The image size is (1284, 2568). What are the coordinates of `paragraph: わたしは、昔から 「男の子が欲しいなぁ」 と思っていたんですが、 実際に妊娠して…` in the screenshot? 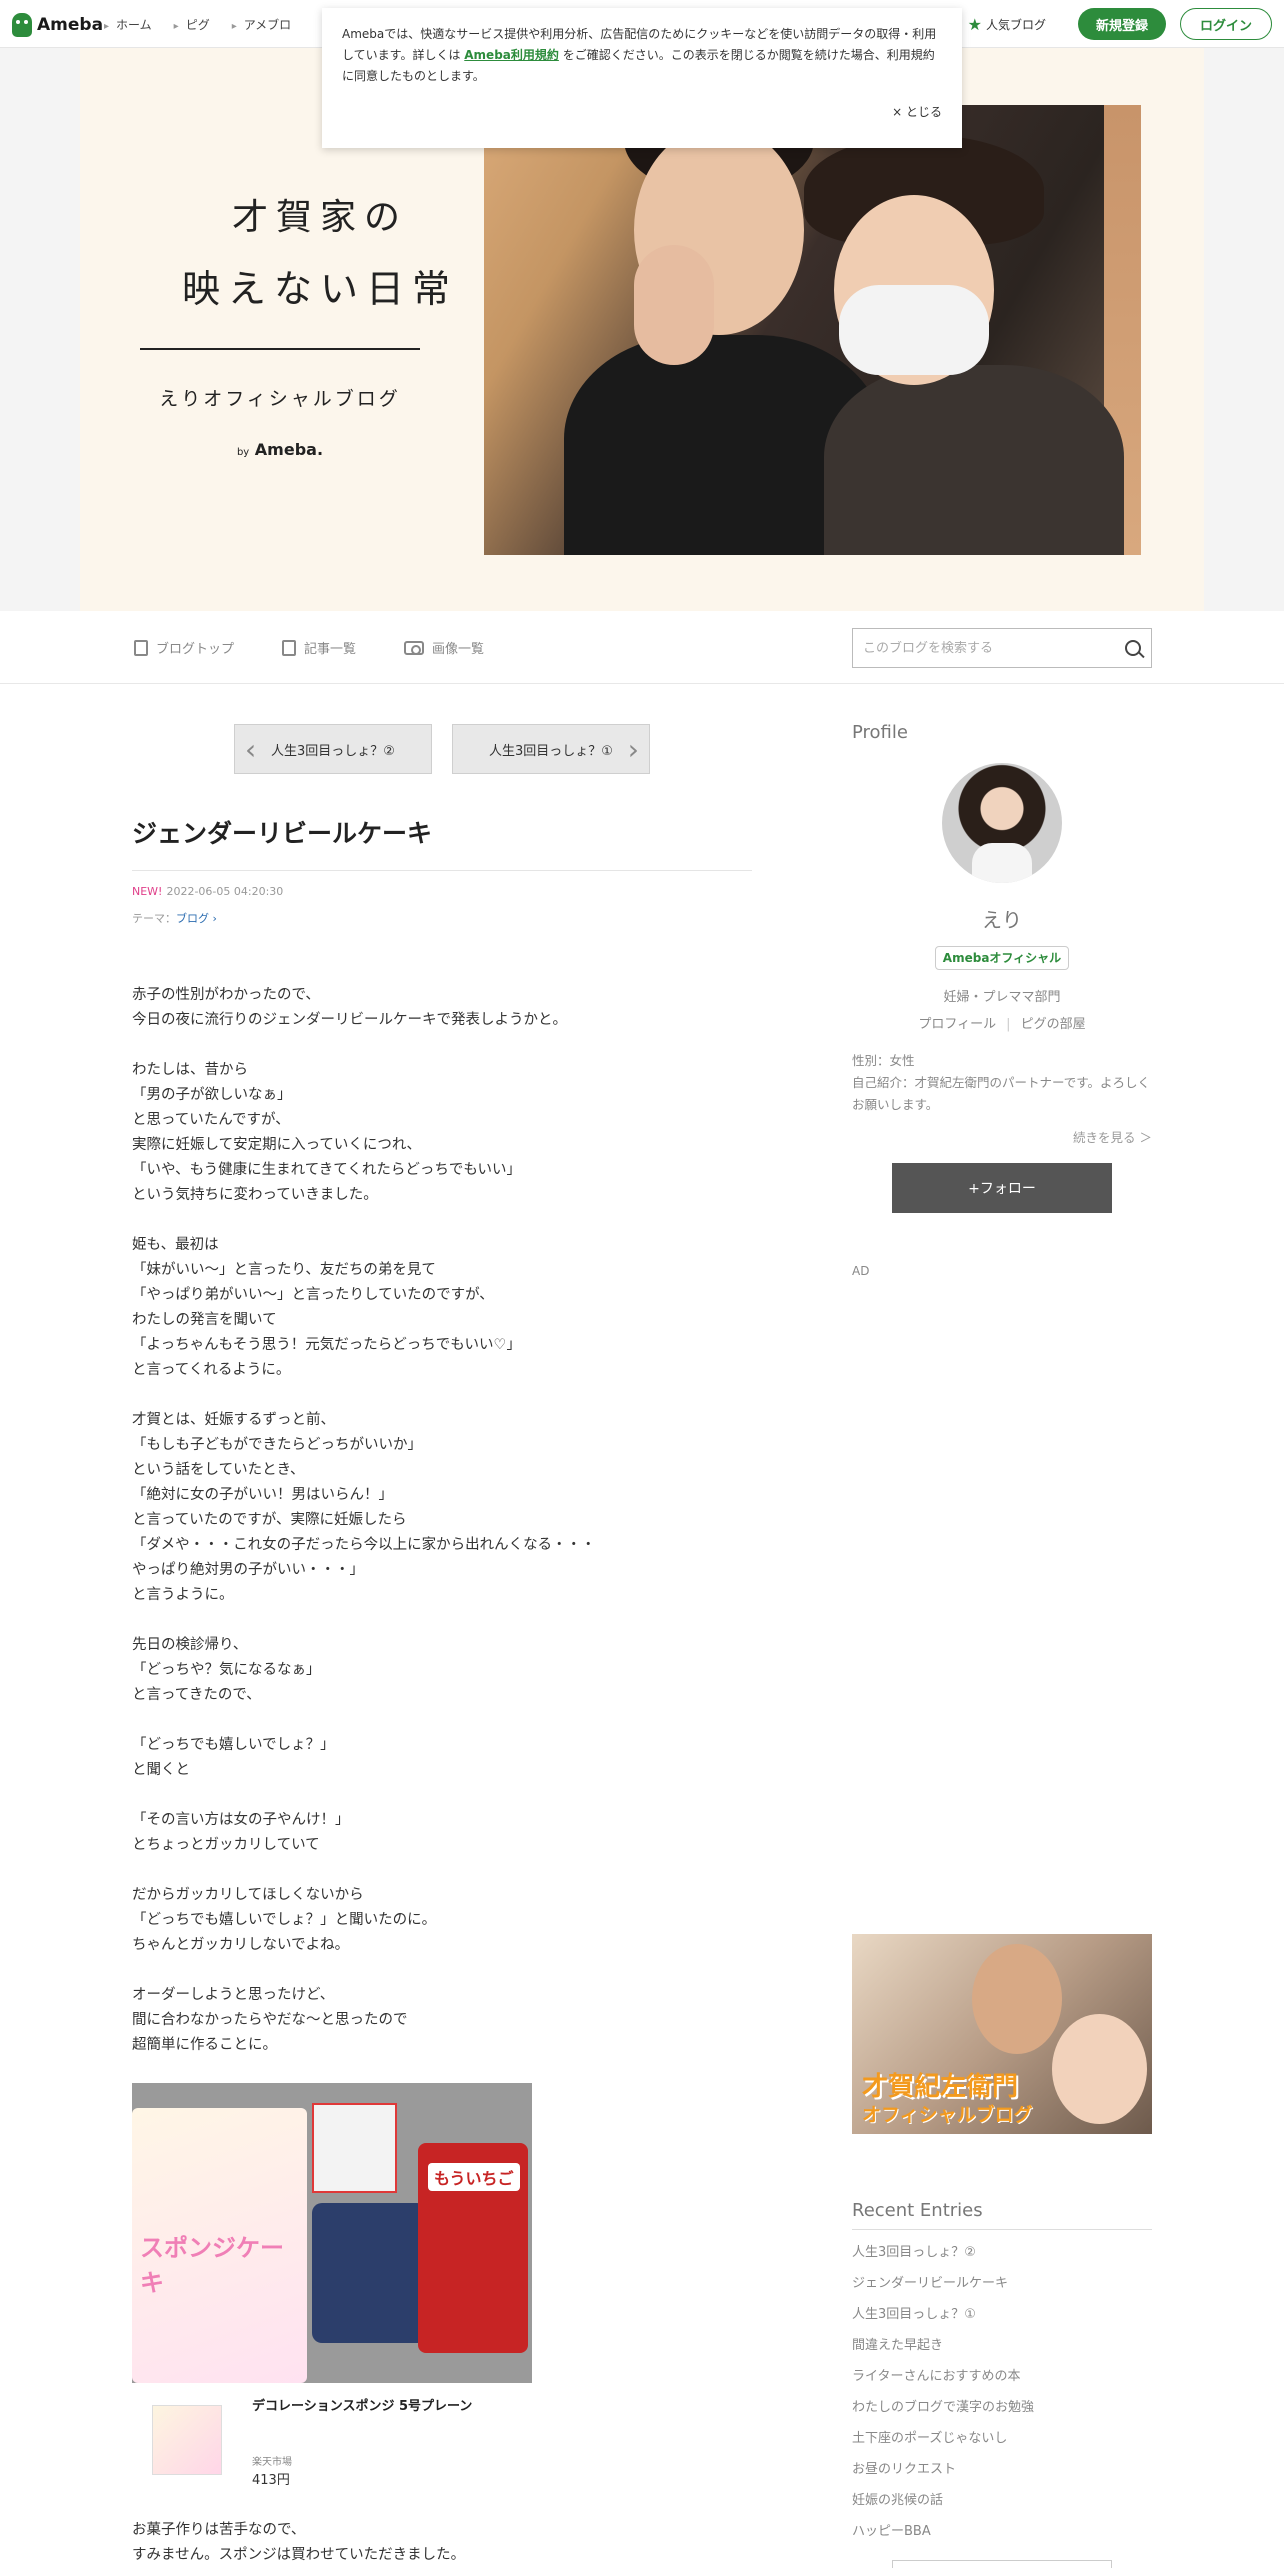 It's located at (442, 1133).